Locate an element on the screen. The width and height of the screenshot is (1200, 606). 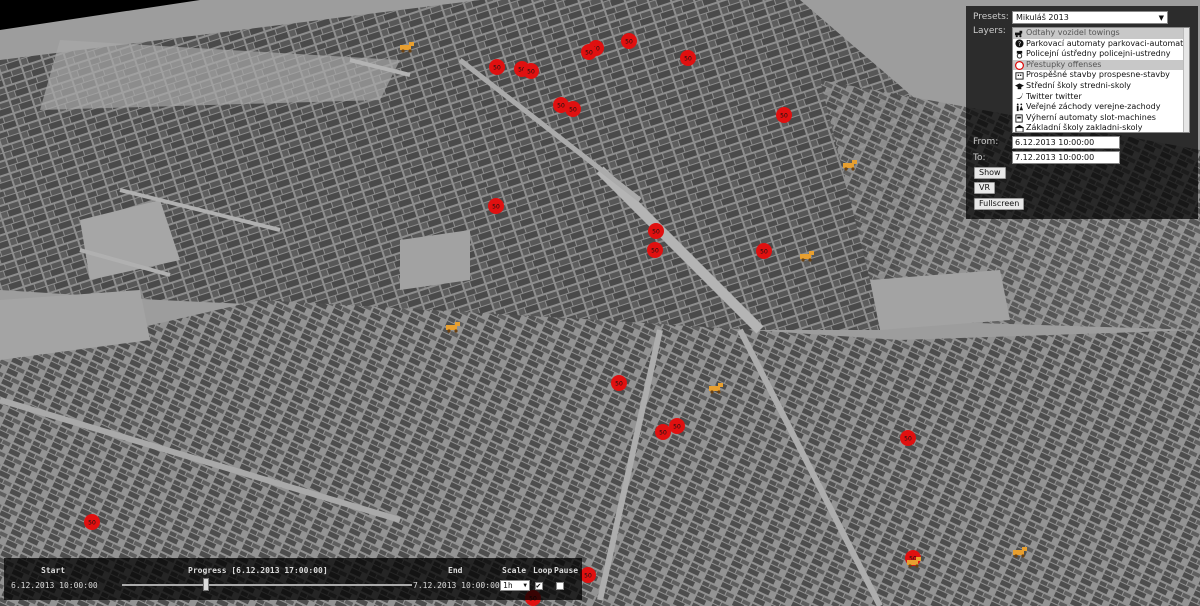
to-date-input: 7.12.2013 10:00:00 is located at coordinates (1066, 157).